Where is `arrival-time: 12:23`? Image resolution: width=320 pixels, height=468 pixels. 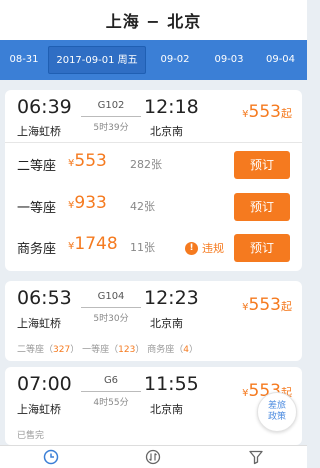 arrival-time: 12:23 is located at coordinates (171, 298).